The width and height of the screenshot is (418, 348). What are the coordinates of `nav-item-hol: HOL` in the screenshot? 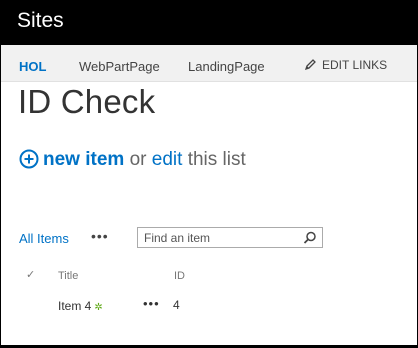 It's located at (32, 66).